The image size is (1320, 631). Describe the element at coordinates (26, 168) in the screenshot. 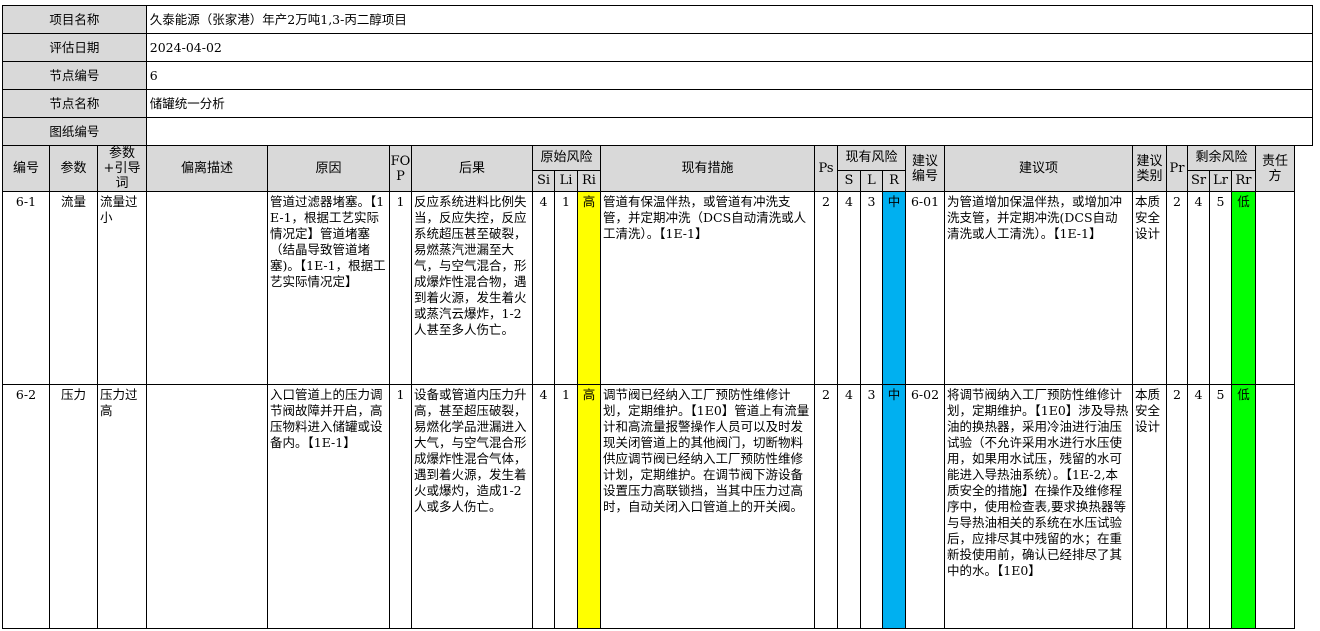

I see `col-header-no: 编号` at that location.